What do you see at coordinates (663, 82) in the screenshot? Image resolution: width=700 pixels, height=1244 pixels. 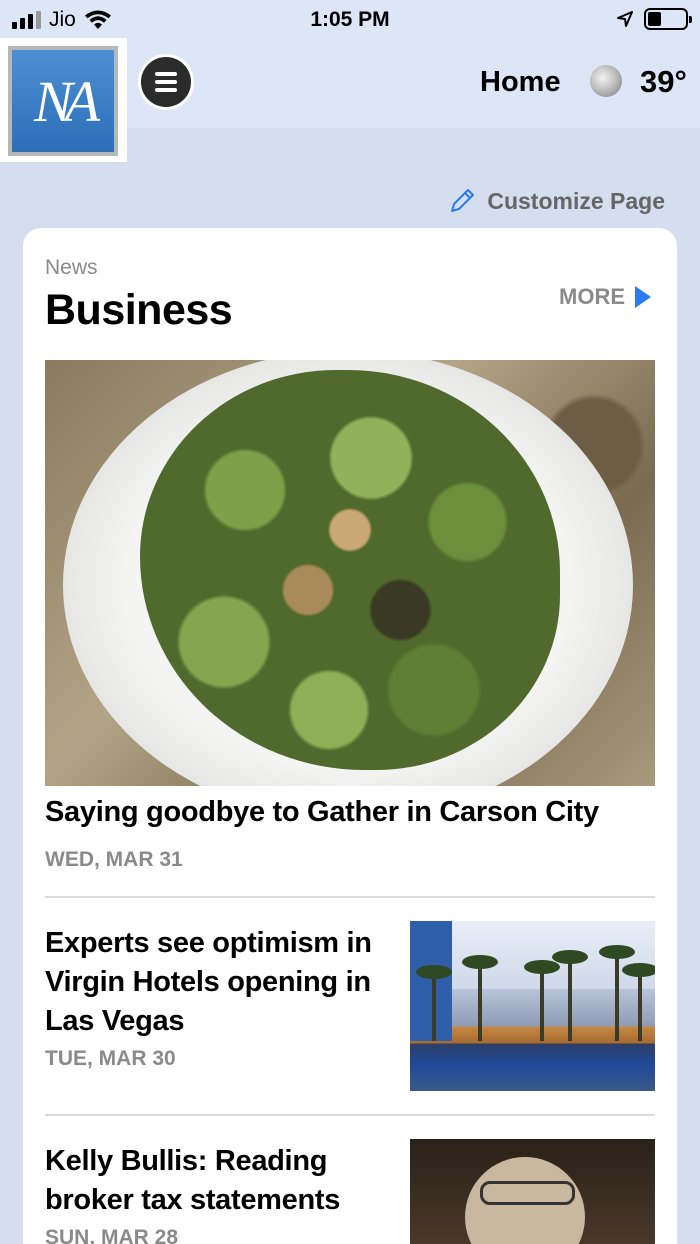 I see `temperature: 39°` at bounding box center [663, 82].